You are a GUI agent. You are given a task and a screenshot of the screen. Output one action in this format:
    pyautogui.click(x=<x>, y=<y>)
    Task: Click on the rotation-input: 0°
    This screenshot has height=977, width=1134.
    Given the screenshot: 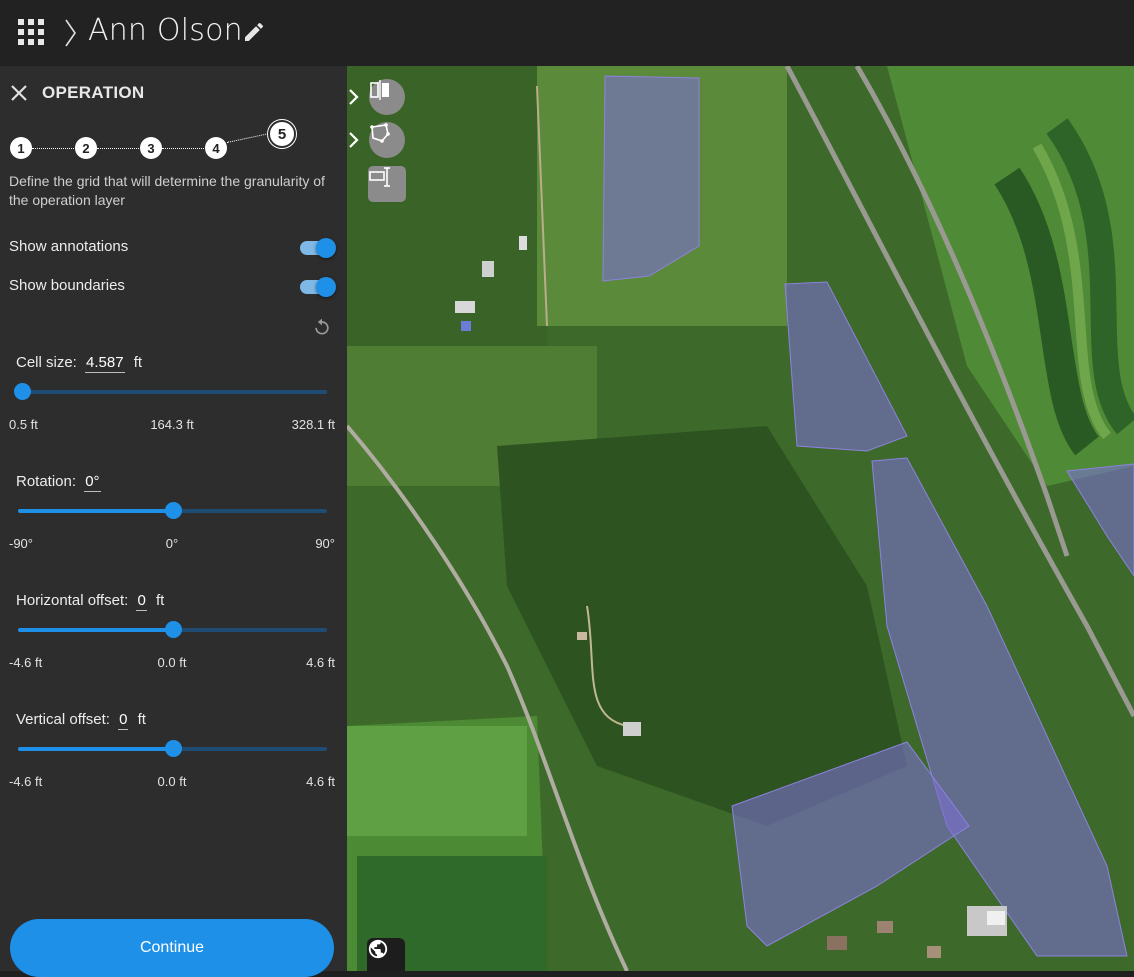 What is the action you would take?
    pyautogui.click(x=92, y=482)
    